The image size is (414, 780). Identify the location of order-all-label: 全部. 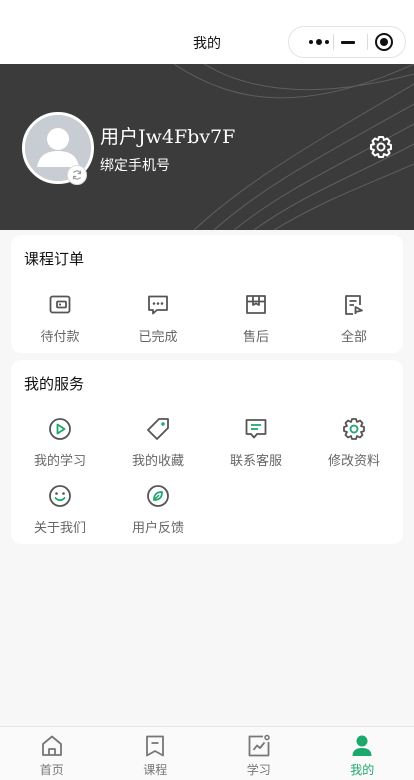
(353, 337).